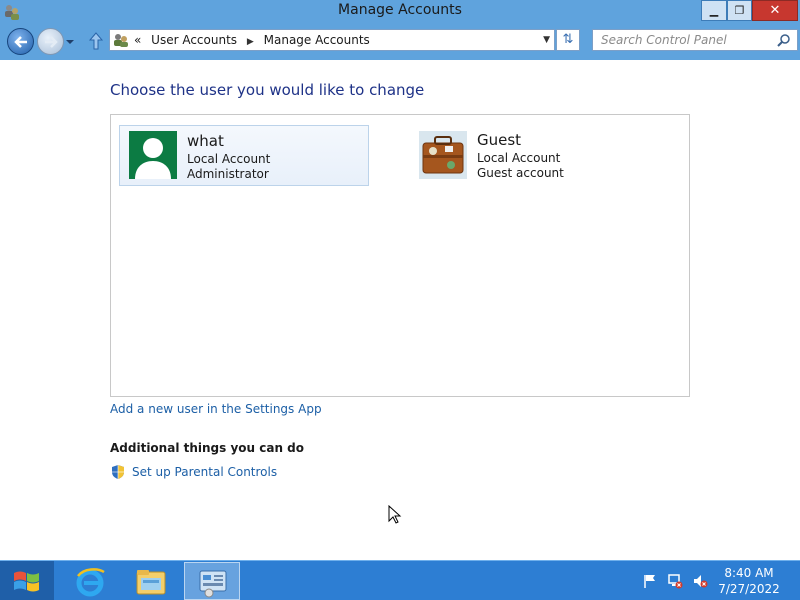 The width and height of the screenshot is (800, 600). What do you see at coordinates (121, 40) in the screenshot?
I see `control-panel-location-icon` at bounding box center [121, 40].